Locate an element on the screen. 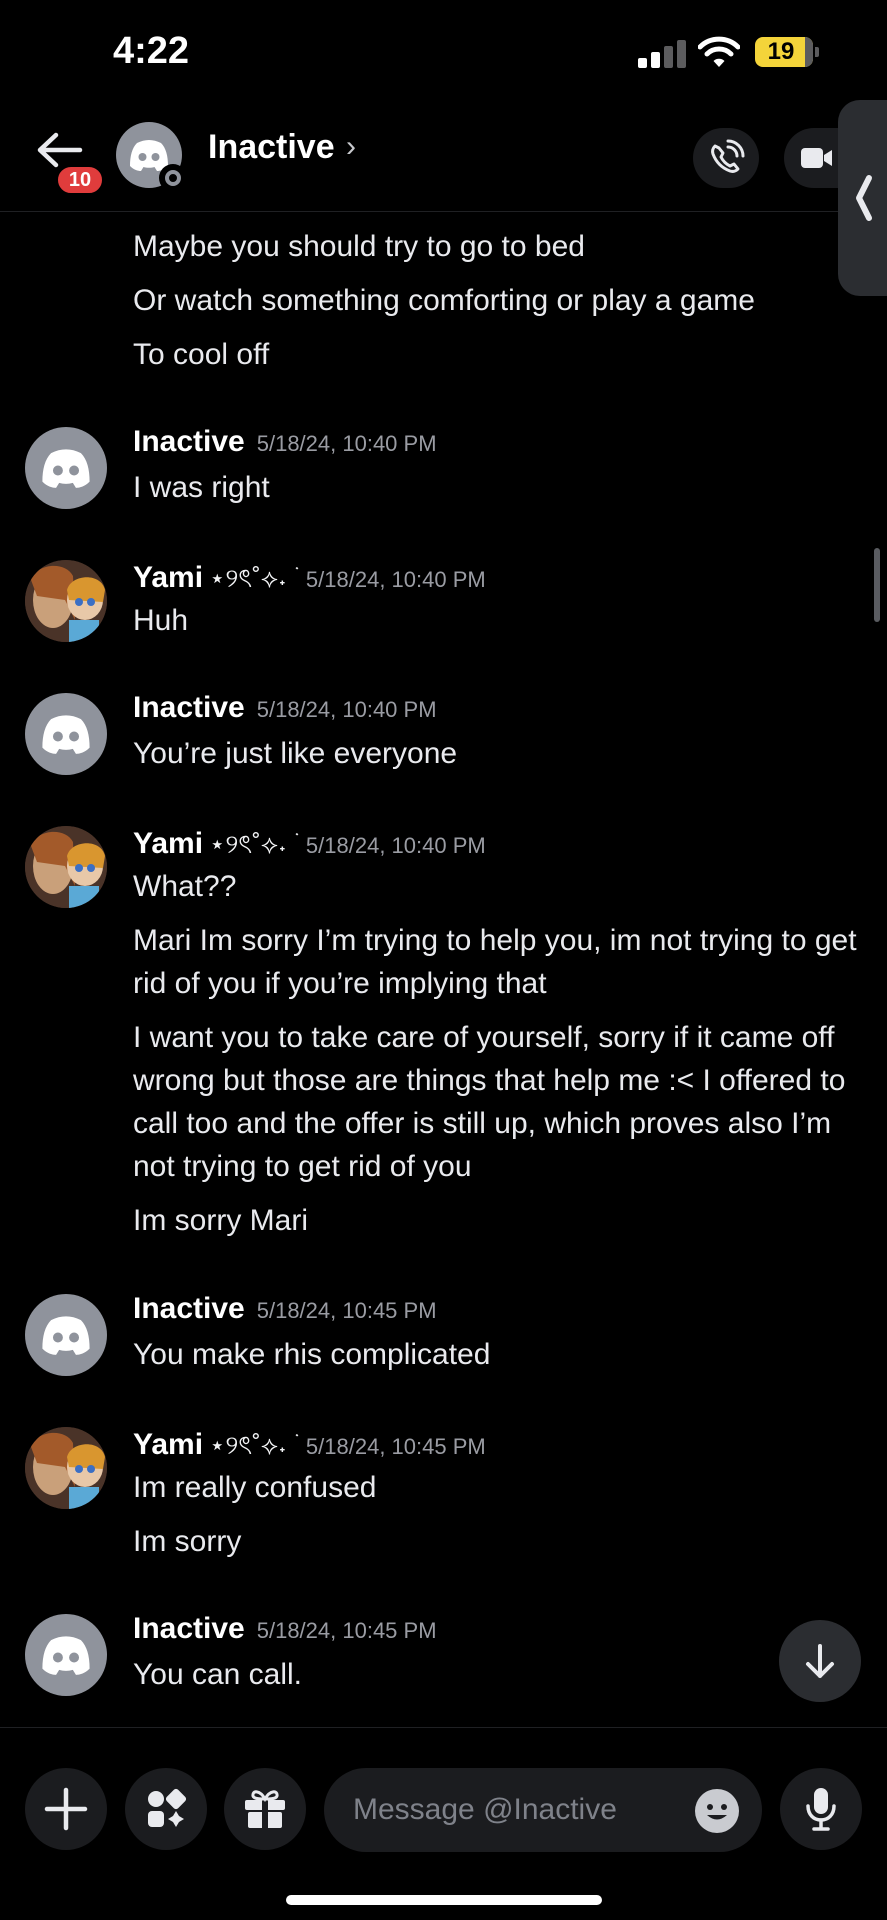 Image resolution: width=887 pixels, height=1920 pixels. plus-icon is located at coordinates (66, 1809).